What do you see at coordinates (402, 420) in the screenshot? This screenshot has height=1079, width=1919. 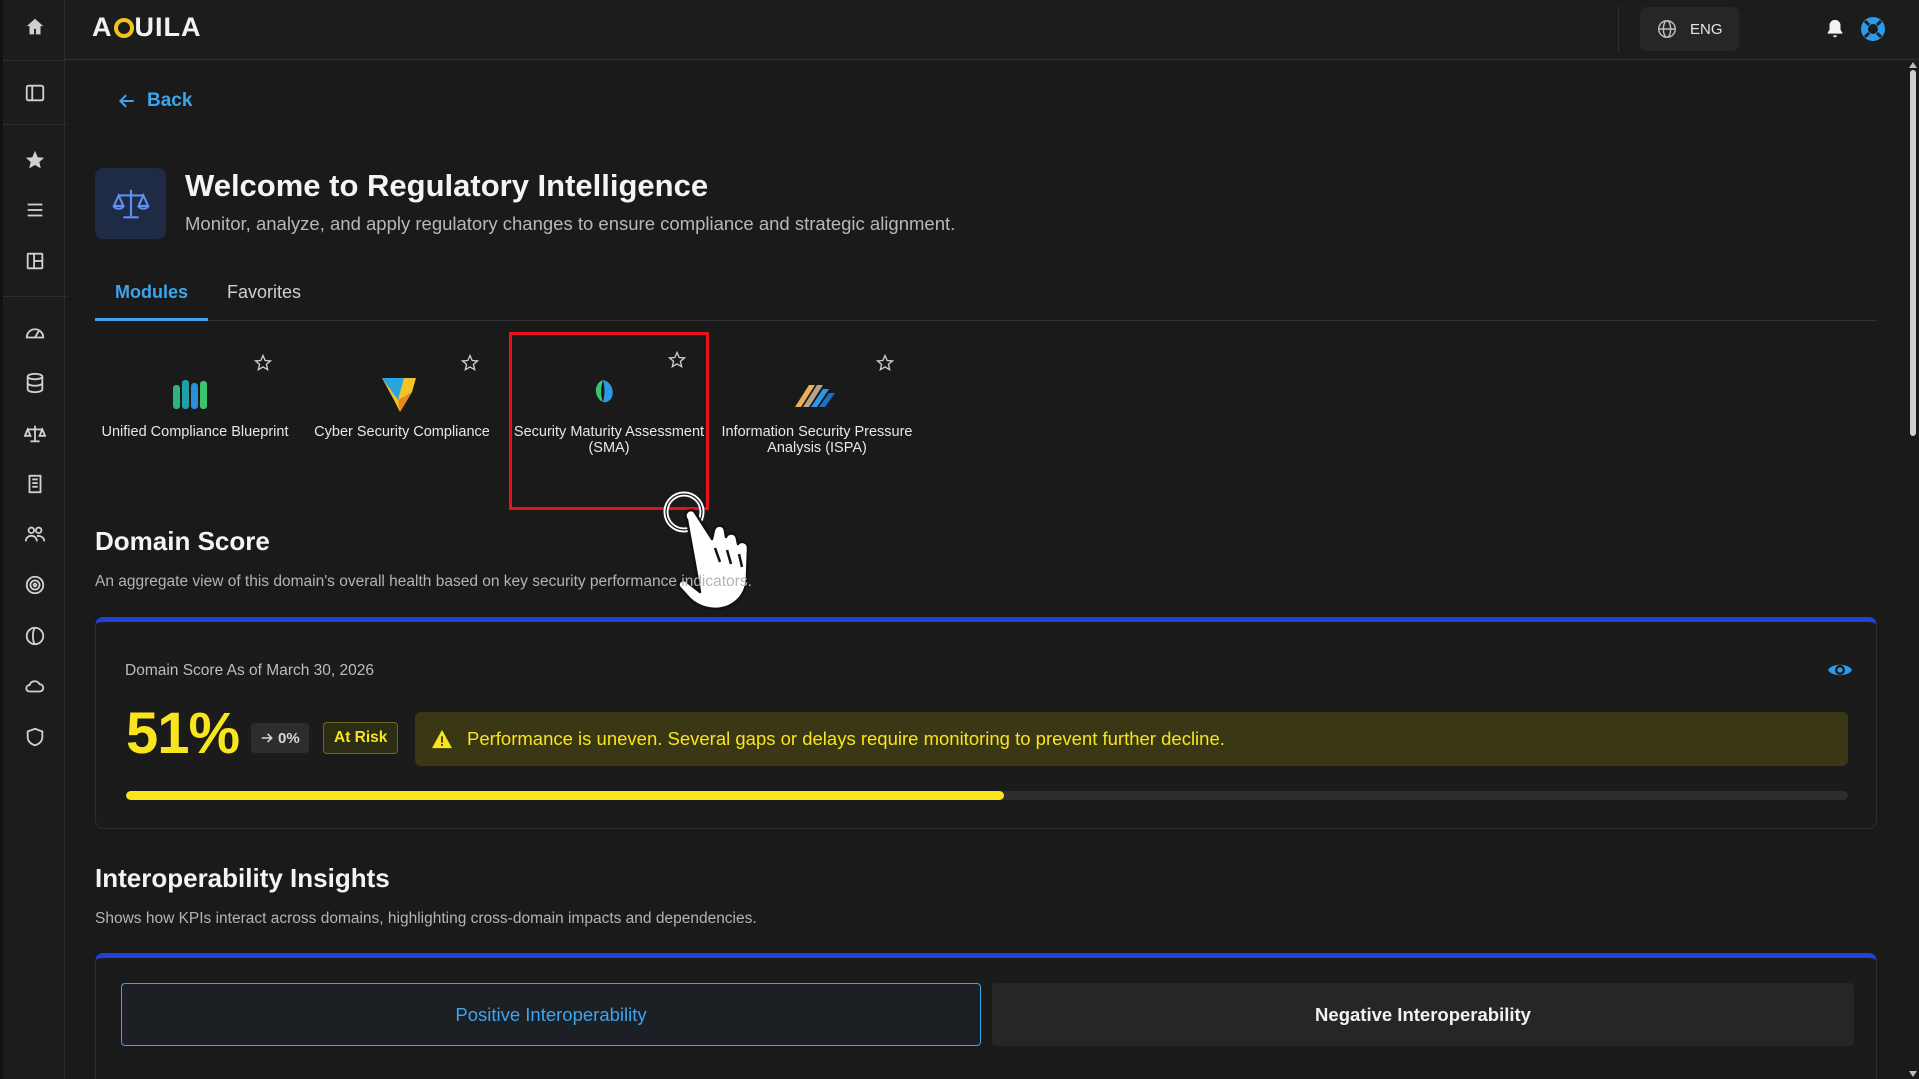 I see `module-card: Cyber Security Compliance` at bounding box center [402, 420].